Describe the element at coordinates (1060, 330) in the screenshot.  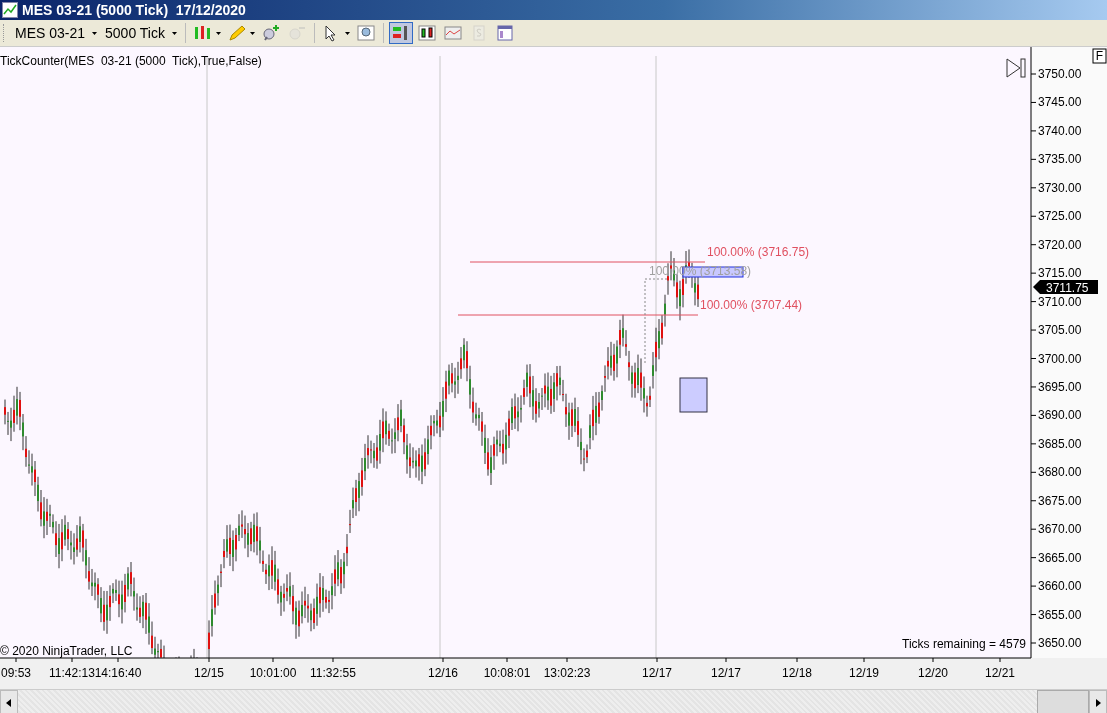
I see `price-axis-label: 3705.00` at that location.